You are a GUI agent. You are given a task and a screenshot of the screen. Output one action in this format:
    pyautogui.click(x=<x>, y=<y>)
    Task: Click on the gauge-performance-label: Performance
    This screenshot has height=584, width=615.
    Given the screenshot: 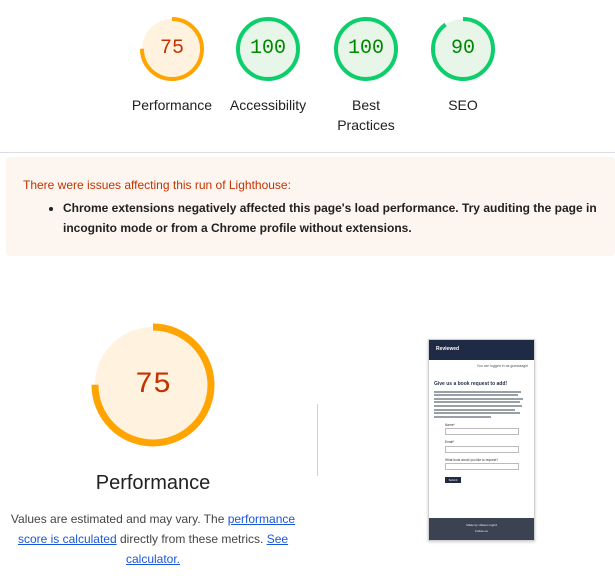 What is the action you would take?
    pyautogui.click(x=172, y=105)
    